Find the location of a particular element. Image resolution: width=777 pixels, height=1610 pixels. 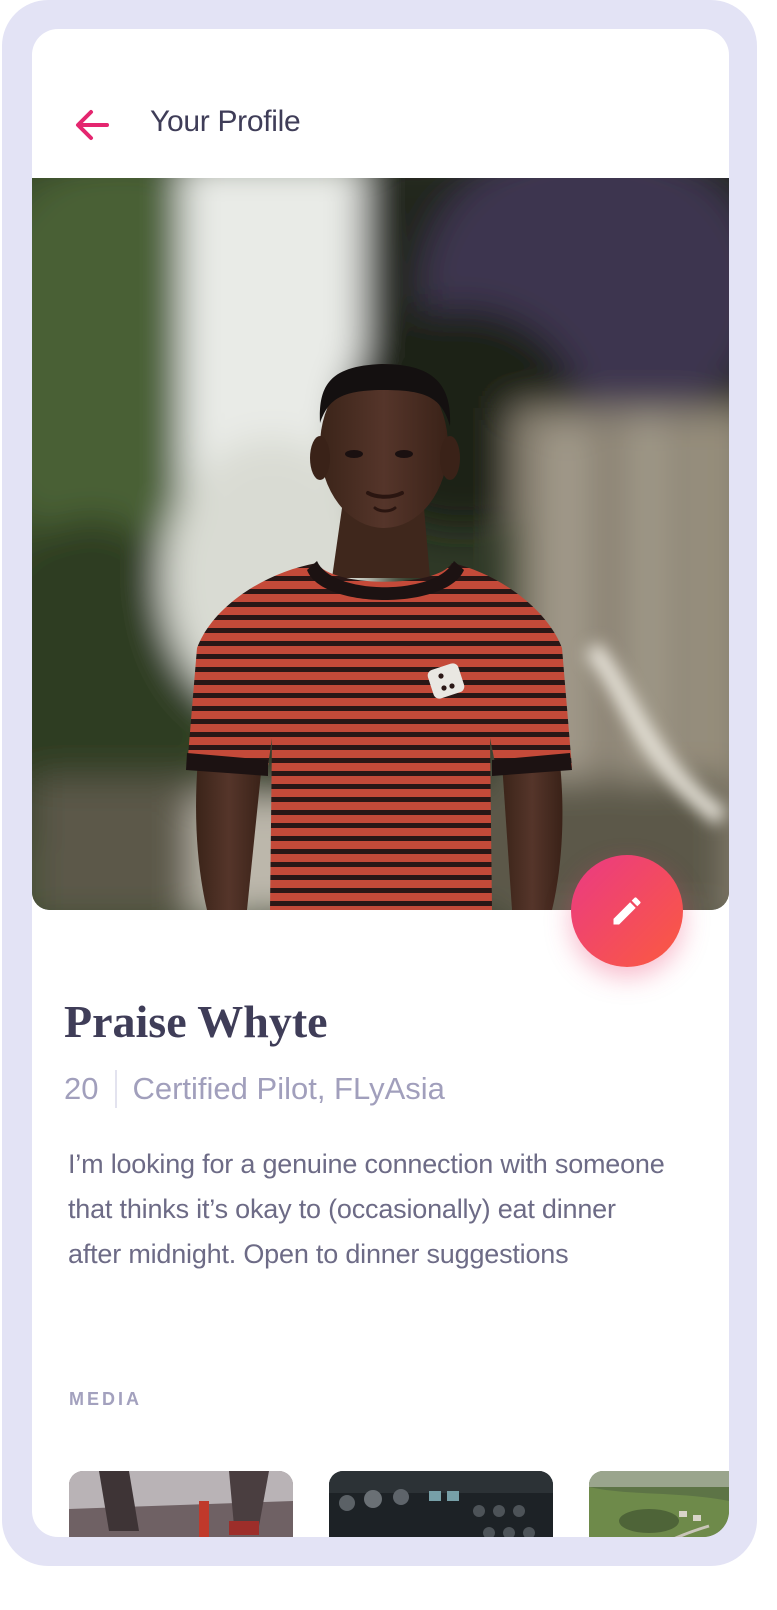

profile-meta: 20 Certified Pilot, FLyAsia is located at coordinates (254, 1089).